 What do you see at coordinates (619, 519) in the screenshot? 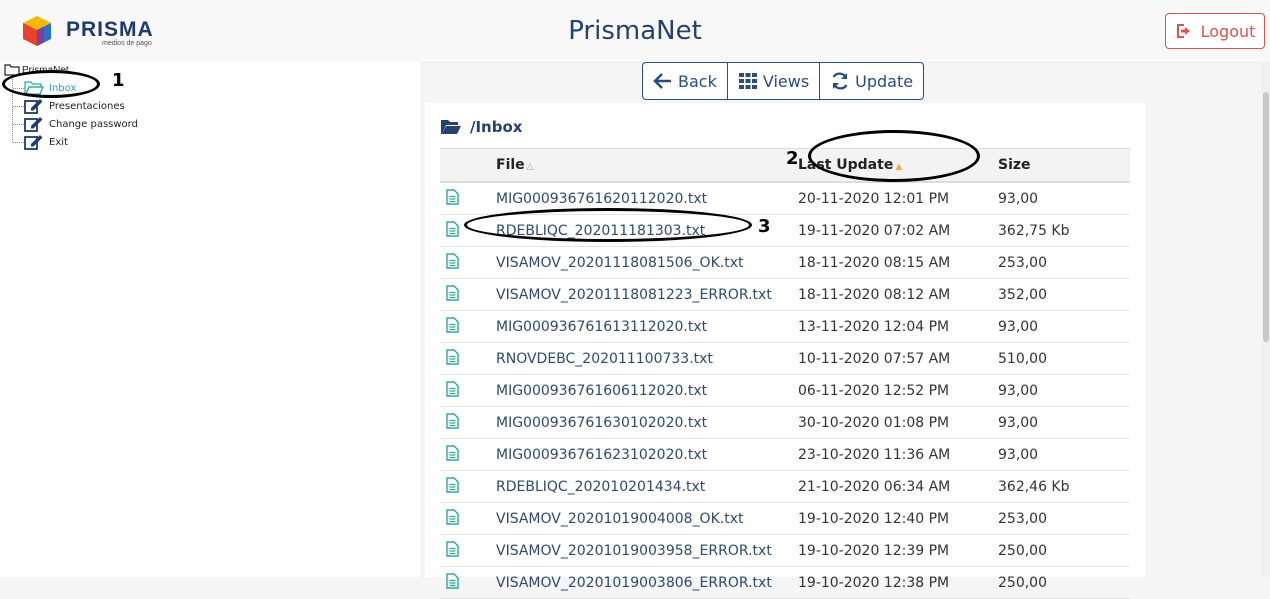
I see `file-link: VISAMOV_20201019004008_OK.txt` at bounding box center [619, 519].